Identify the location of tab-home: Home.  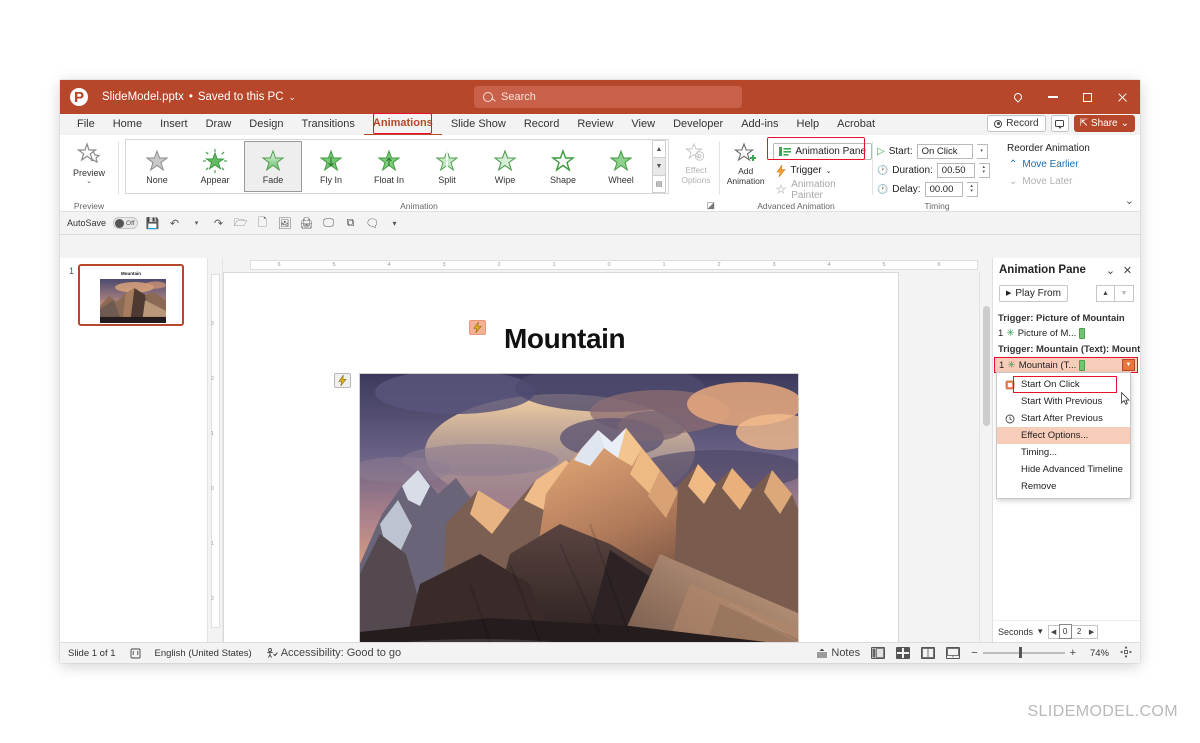
(127, 124).